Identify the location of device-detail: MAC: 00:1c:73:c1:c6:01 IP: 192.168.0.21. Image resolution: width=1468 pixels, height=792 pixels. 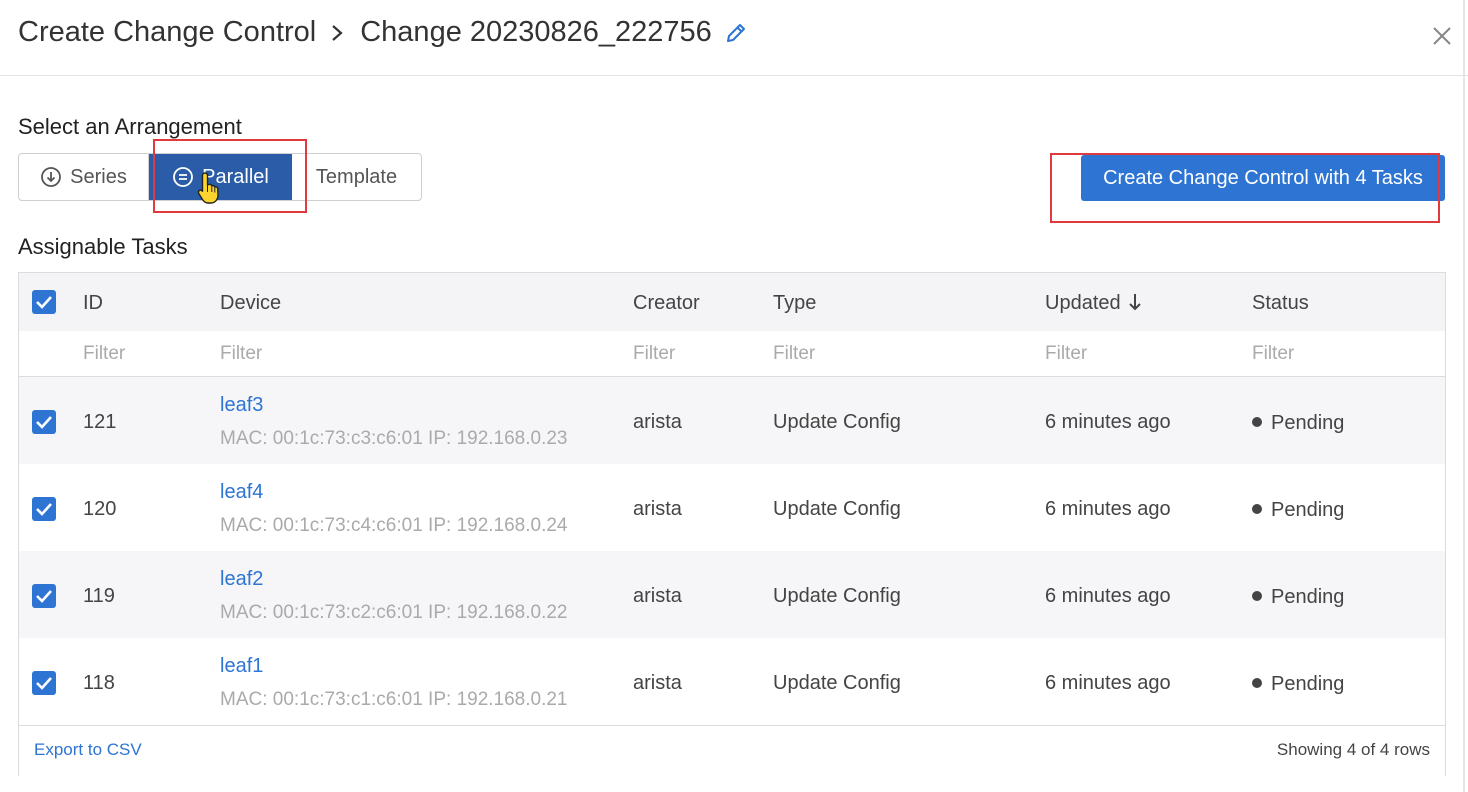
(394, 699).